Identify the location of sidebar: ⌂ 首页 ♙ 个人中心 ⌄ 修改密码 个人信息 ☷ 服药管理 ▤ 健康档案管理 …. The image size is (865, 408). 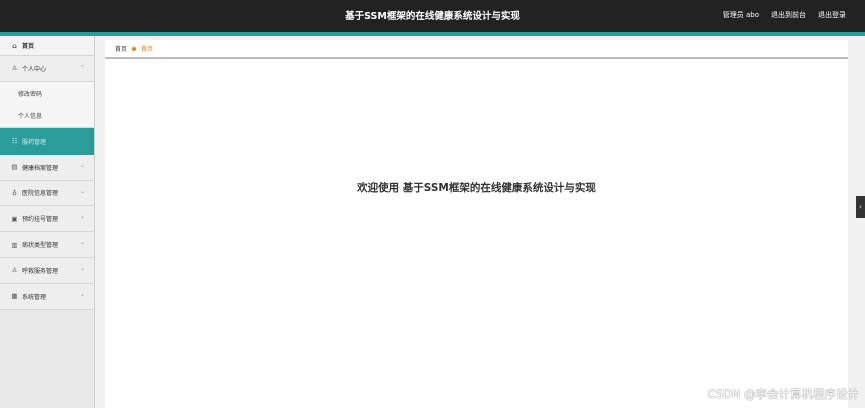
(47, 222).